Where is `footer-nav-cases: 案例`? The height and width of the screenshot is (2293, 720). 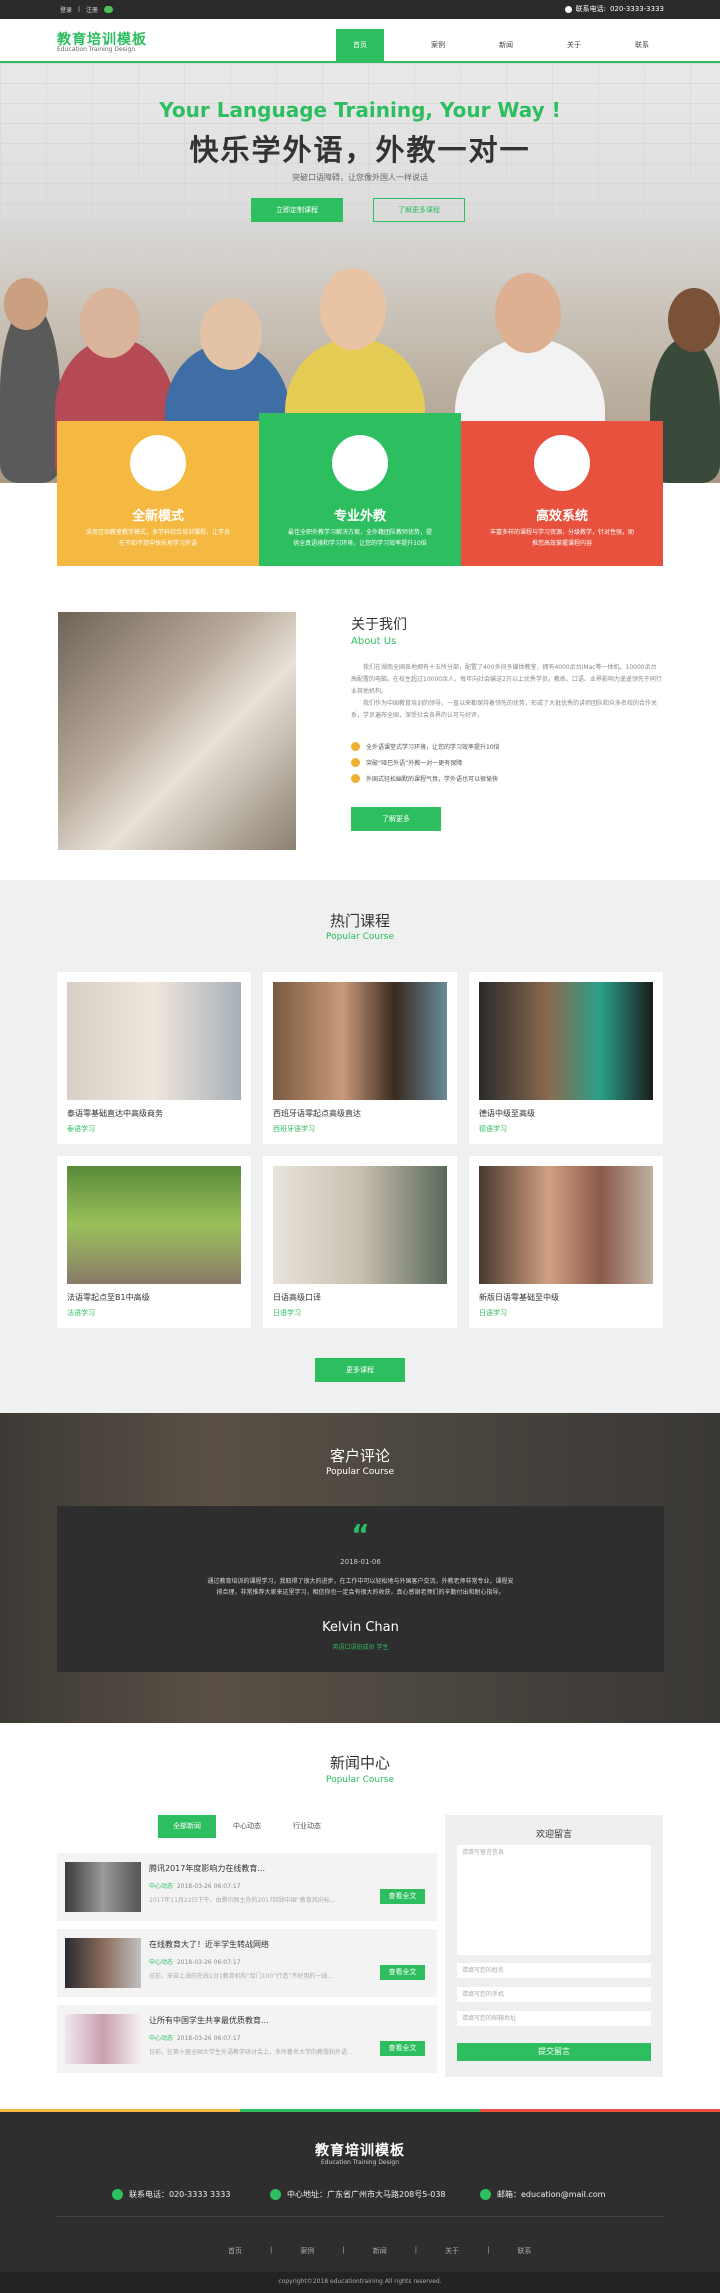
footer-nav-cases: 案例 is located at coordinates (307, 2251).